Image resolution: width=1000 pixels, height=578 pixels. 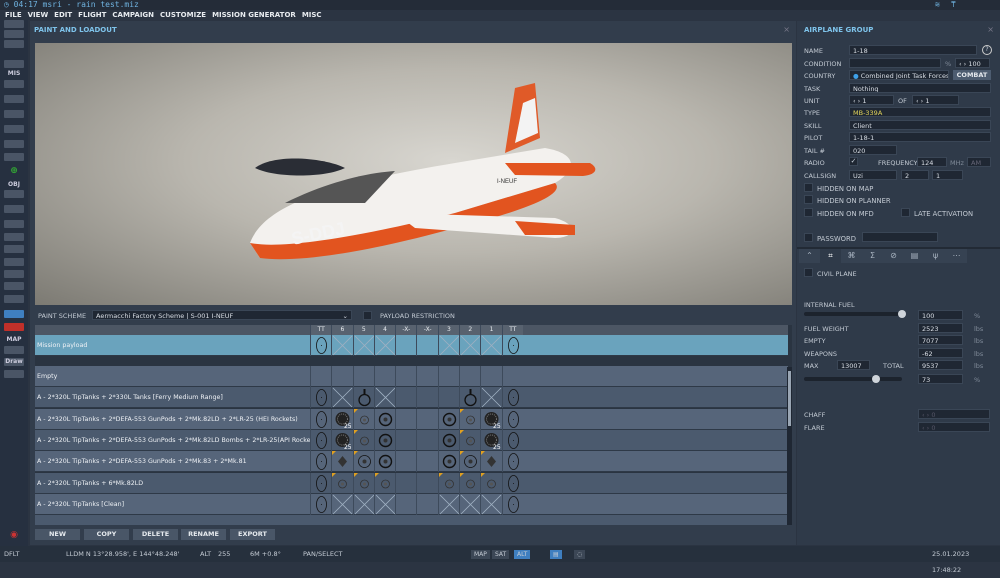 I want to click on sigma-tab: Σ, so click(x=872, y=256).